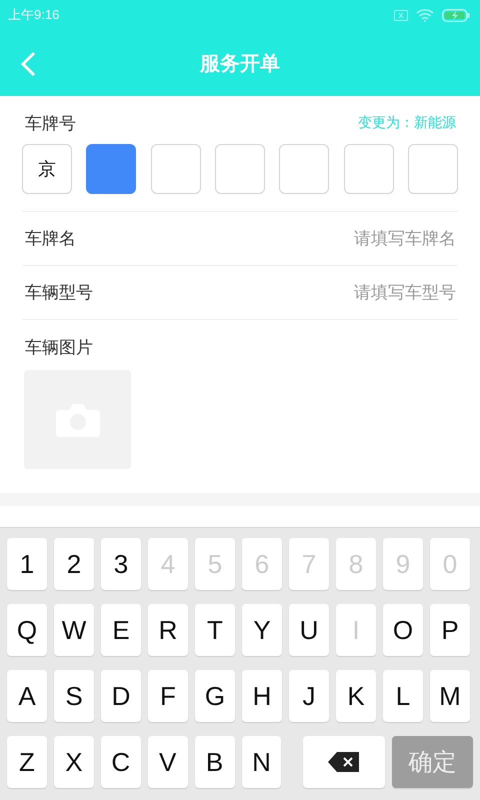  I want to click on keyboard-key: 2, so click(74, 564).